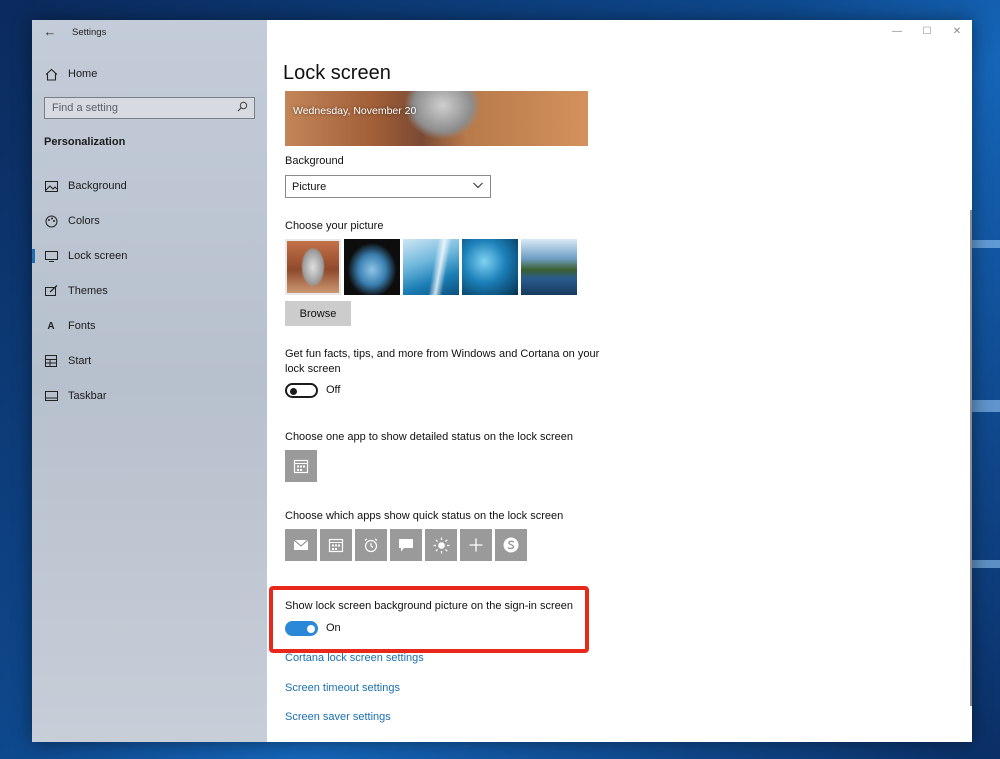  What do you see at coordinates (50, 32) in the screenshot?
I see `back-arrow-icon: ←` at bounding box center [50, 32].